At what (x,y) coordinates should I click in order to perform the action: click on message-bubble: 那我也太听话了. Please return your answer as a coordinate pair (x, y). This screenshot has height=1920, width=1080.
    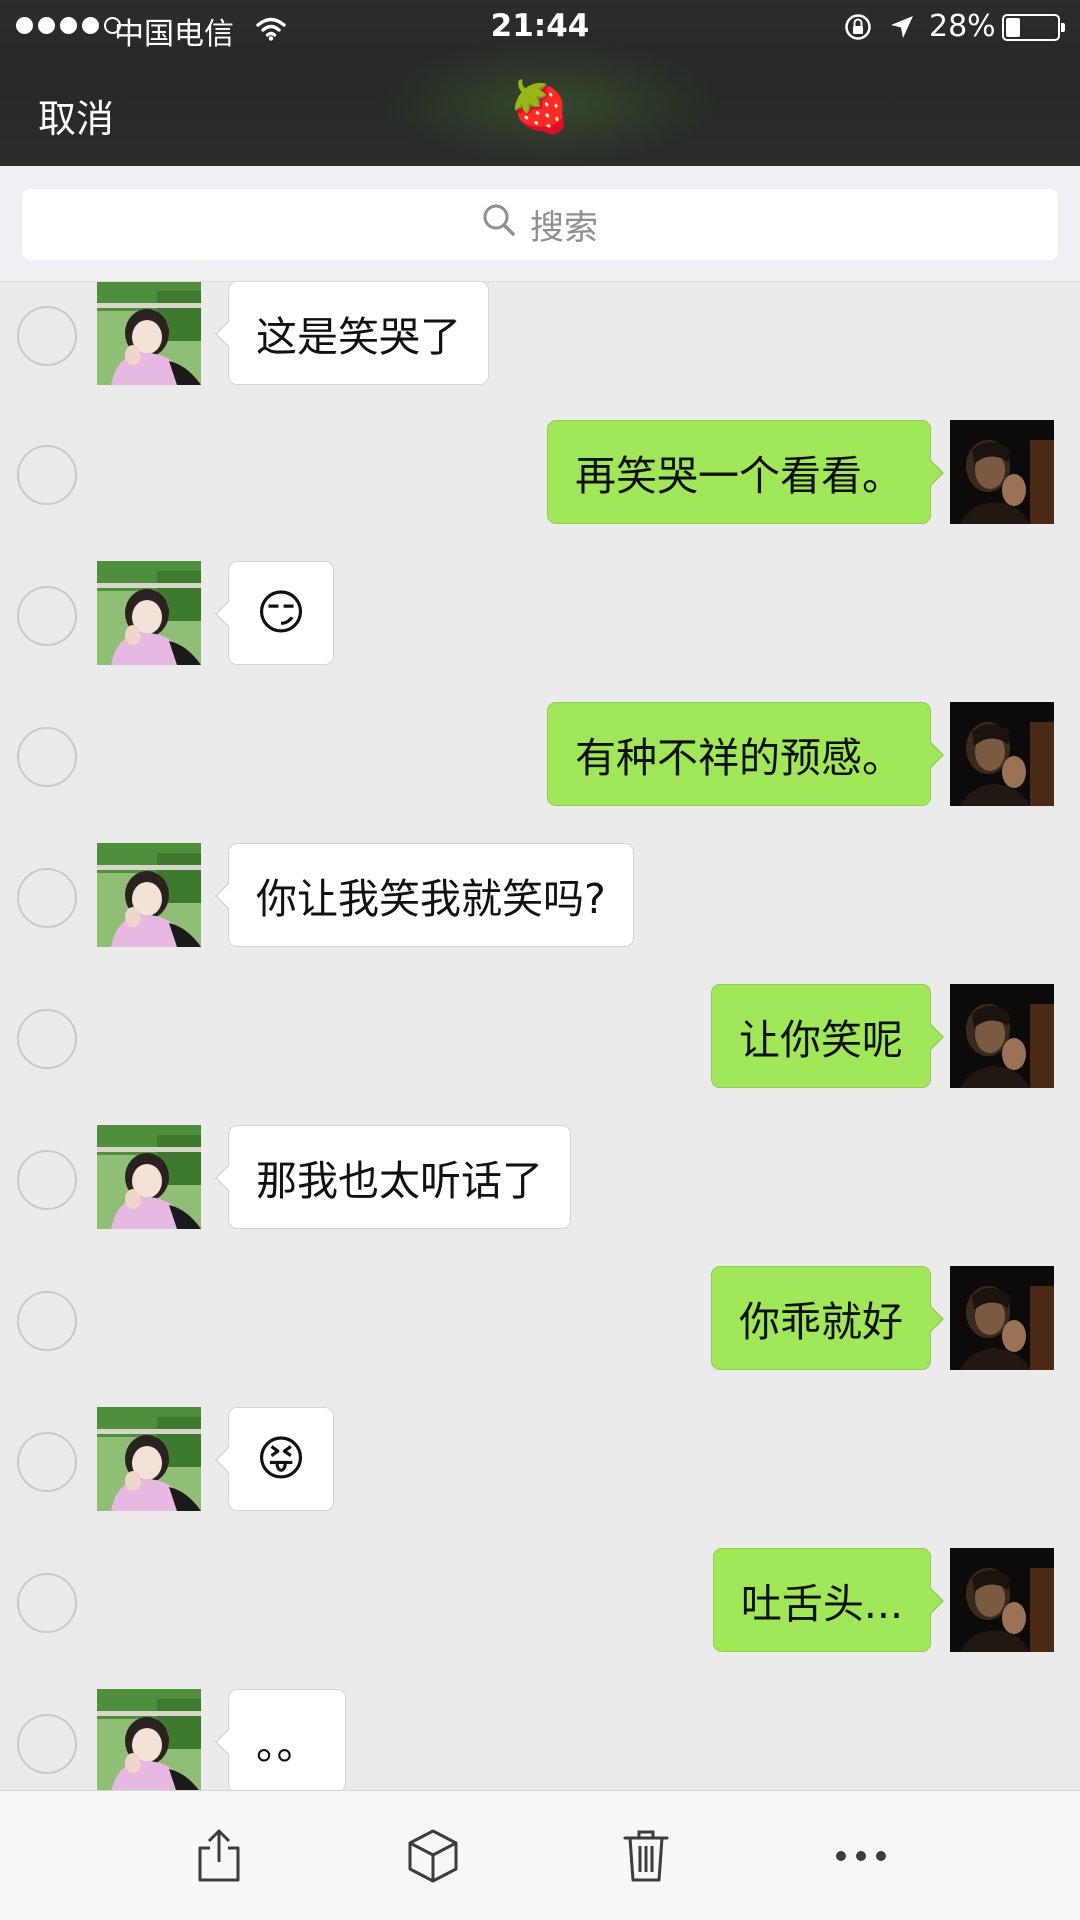
    Looking at the image, I should click on (393, 1177).